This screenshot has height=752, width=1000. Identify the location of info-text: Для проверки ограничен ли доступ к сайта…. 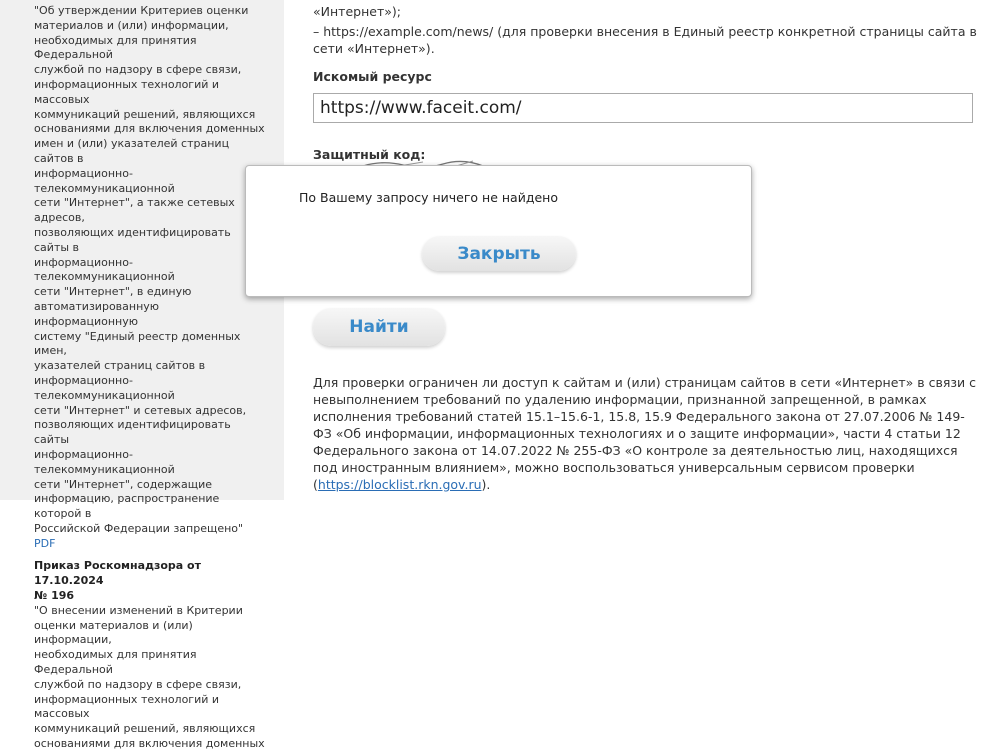
(645, 433).